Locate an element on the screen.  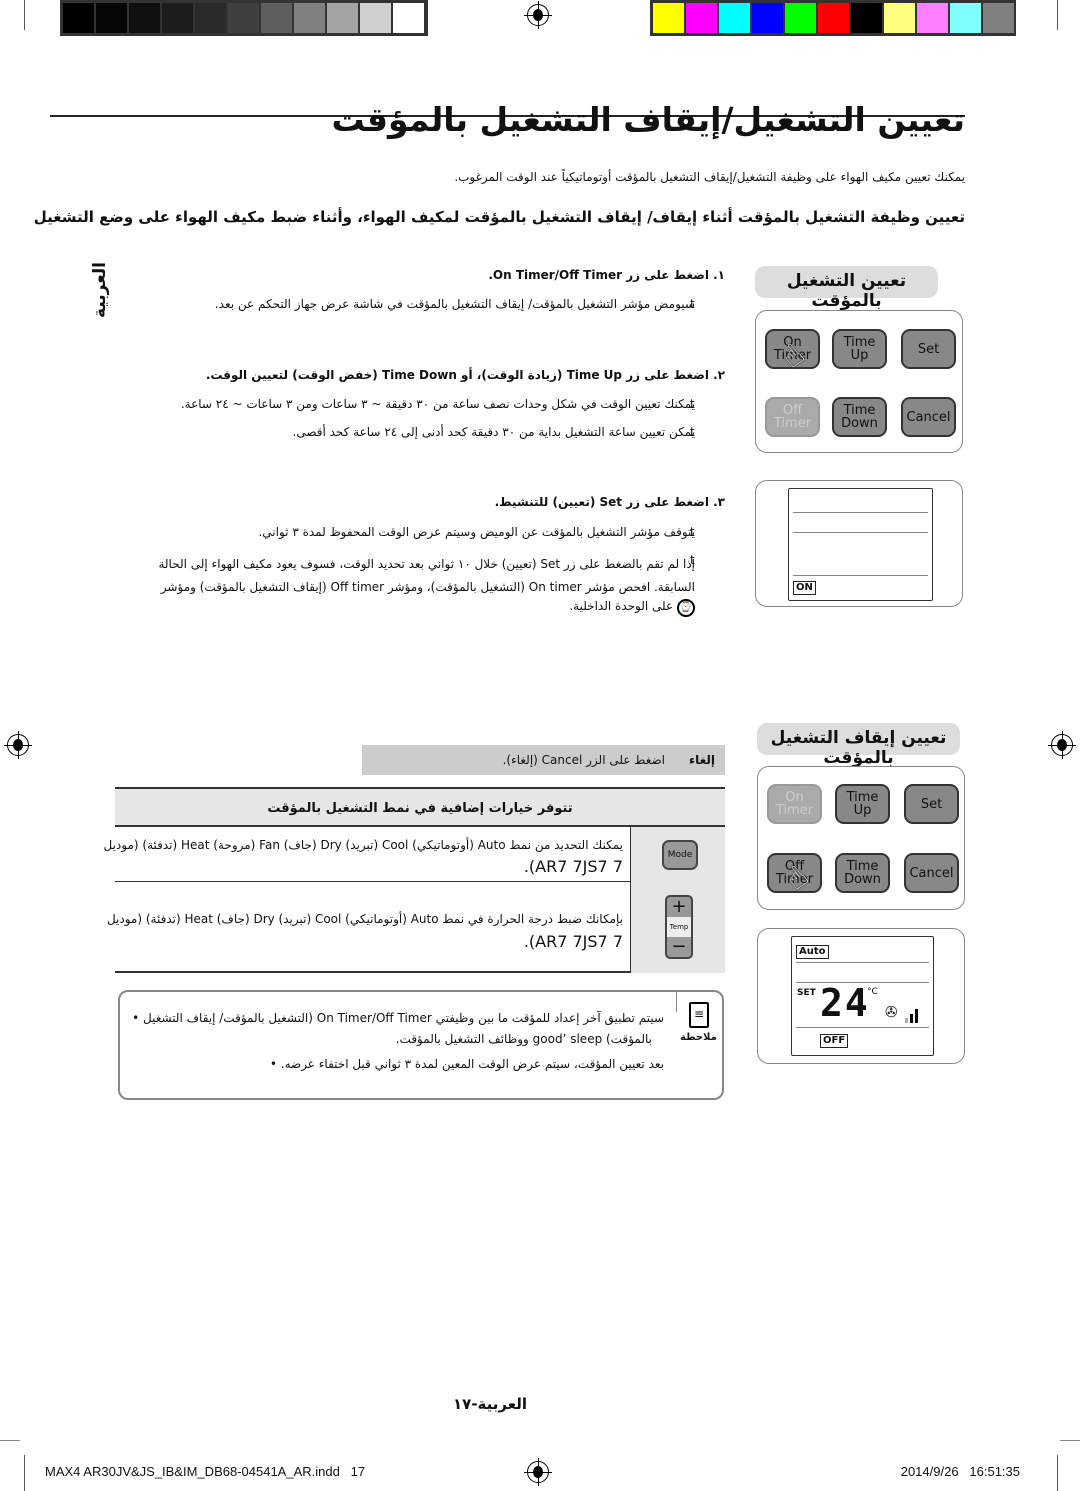
page-number: العربية-١٧ is located at coordinates (490, 1404).